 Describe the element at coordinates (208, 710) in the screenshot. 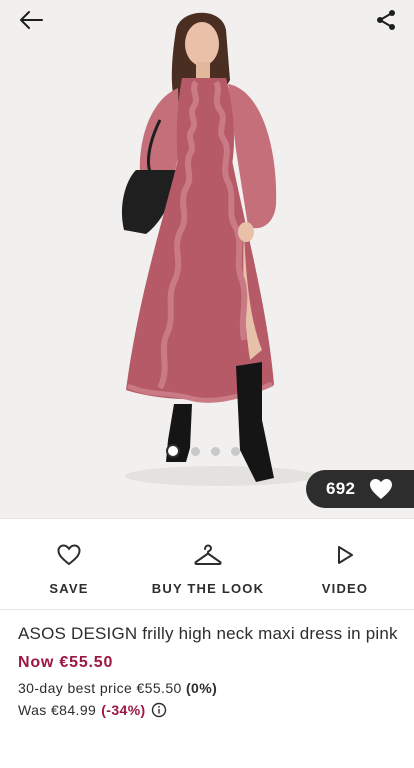

I see `was-price-line: Was €84.99 (-34%)` at that location.